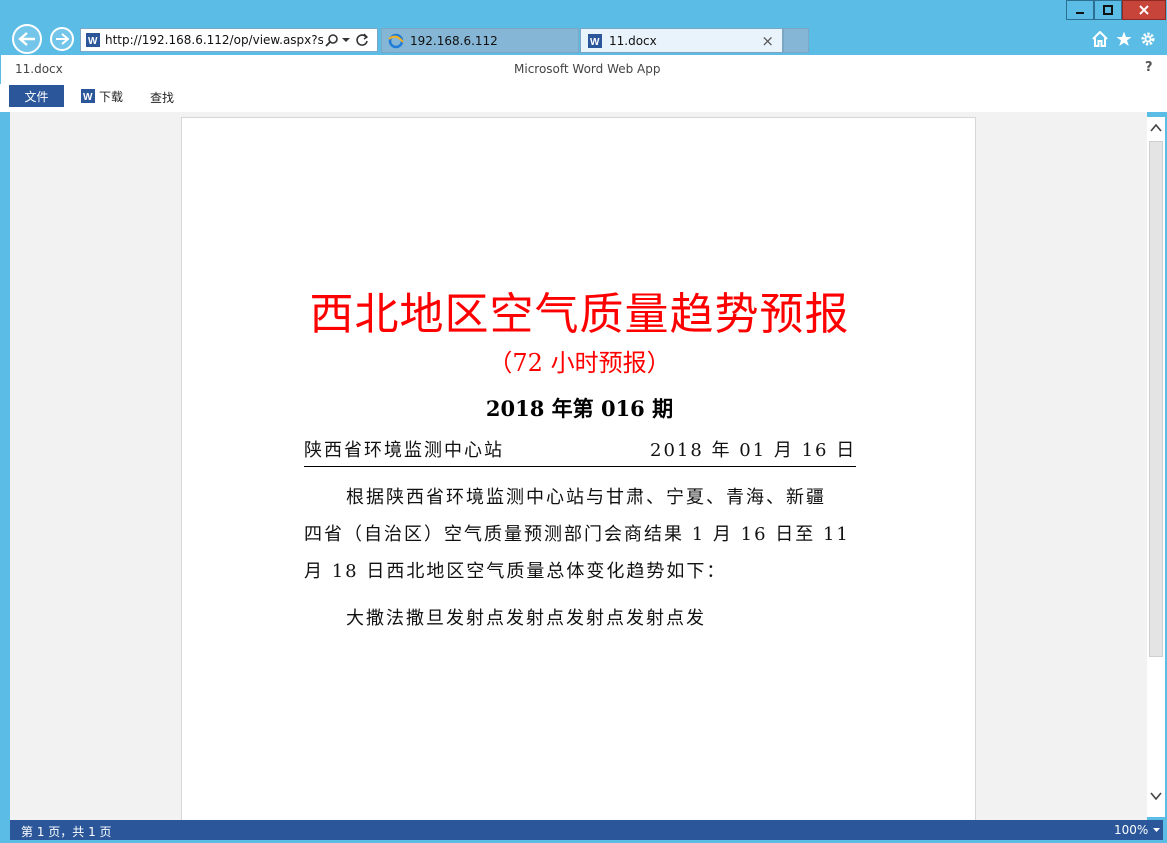  I want to click on url-text: http://192.168.6.112/op/view.aspx?src, so click(214, 40).